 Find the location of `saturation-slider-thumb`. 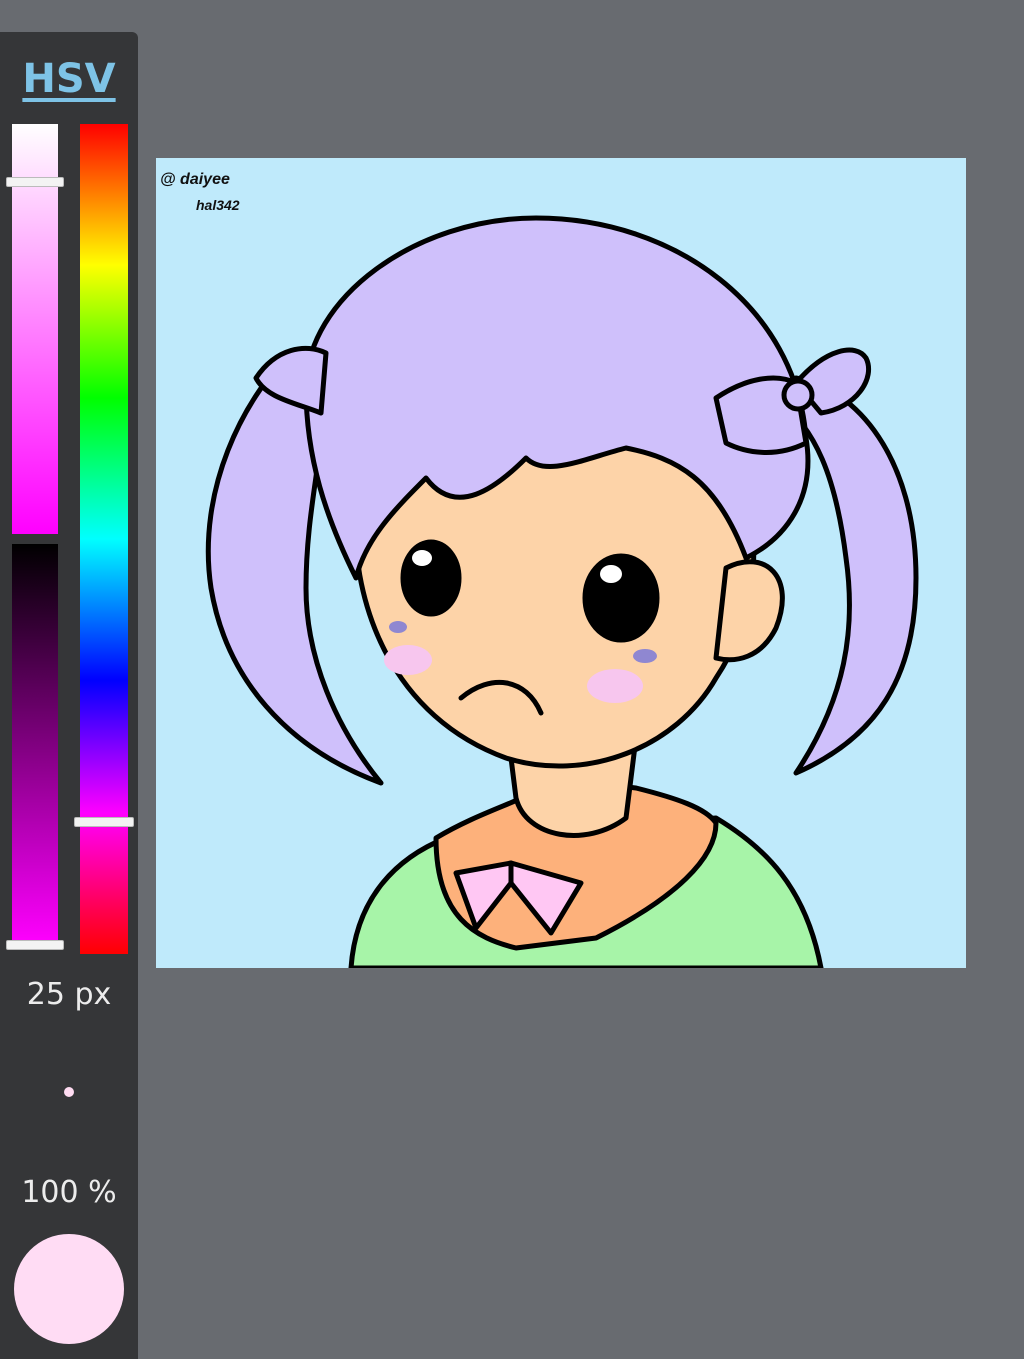

saturation-slider-thumb is located at coordinates (35, 182).